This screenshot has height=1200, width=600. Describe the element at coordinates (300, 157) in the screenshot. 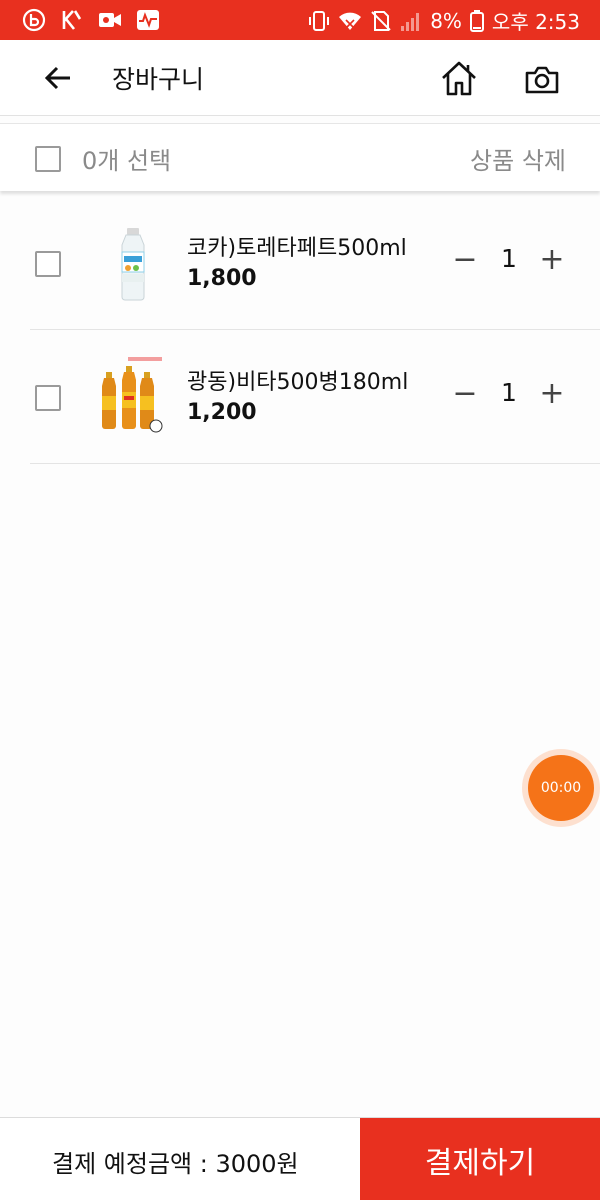

I see `select-bar: 0개 선택 상품 삭제` at that location.